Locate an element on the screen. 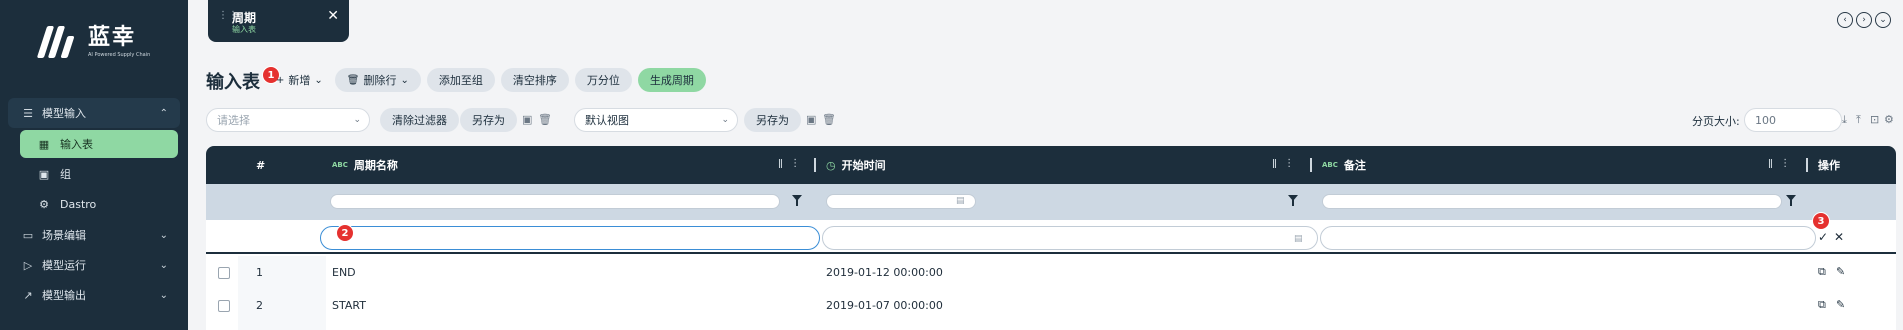 The width and height of the screenshot is (1903, 330). sidebar-item-group: ▣ 组 is located at coordinates (99, 174).